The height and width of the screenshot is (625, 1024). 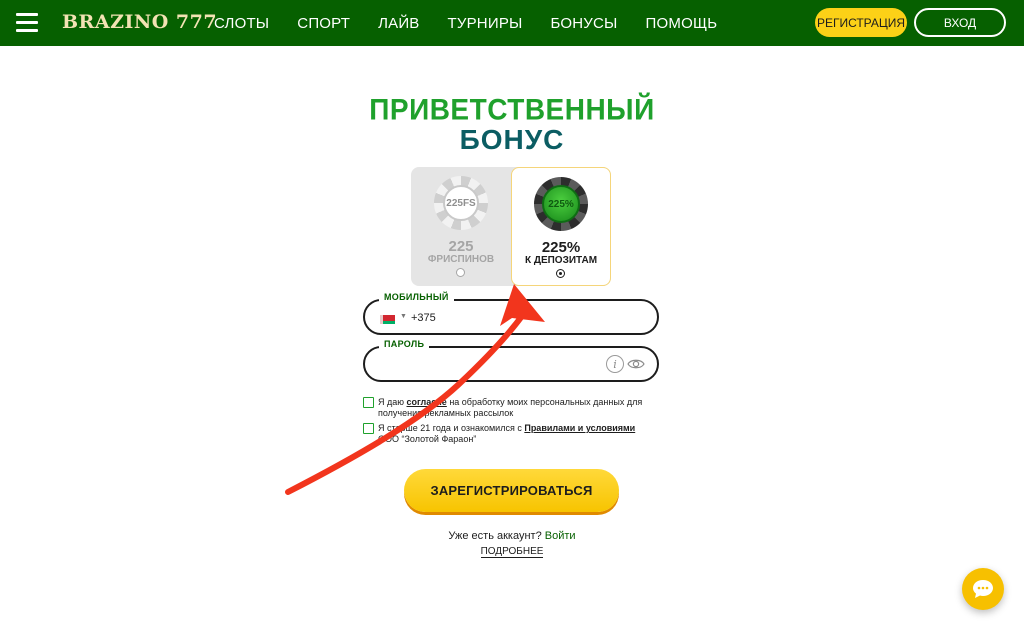 What do you see at coordinates (387, 319) in the screenshot?
I see `belarus-flag-icon` at bounding box center [387, 319].